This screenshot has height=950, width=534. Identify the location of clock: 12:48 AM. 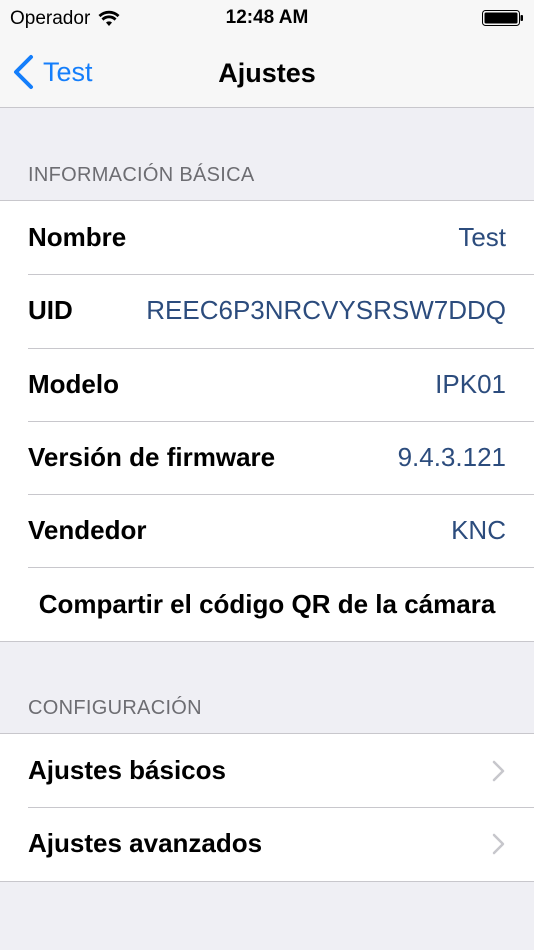
(267, 17).